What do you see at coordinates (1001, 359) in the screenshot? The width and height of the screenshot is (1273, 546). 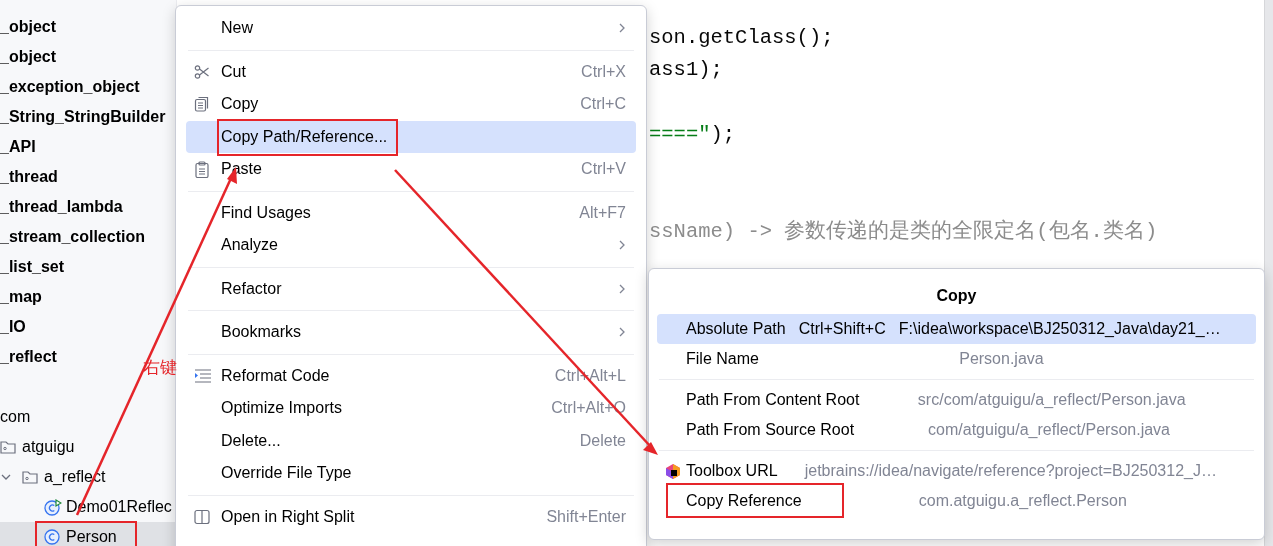 I see `option-value: Person.java` at bounding box center [1001, 359].